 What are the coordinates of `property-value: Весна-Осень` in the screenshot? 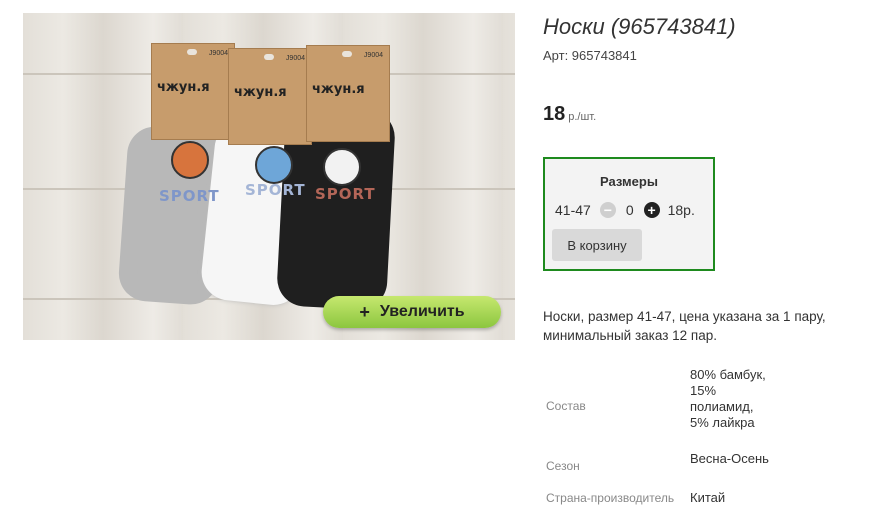 It's located at (729, 458).